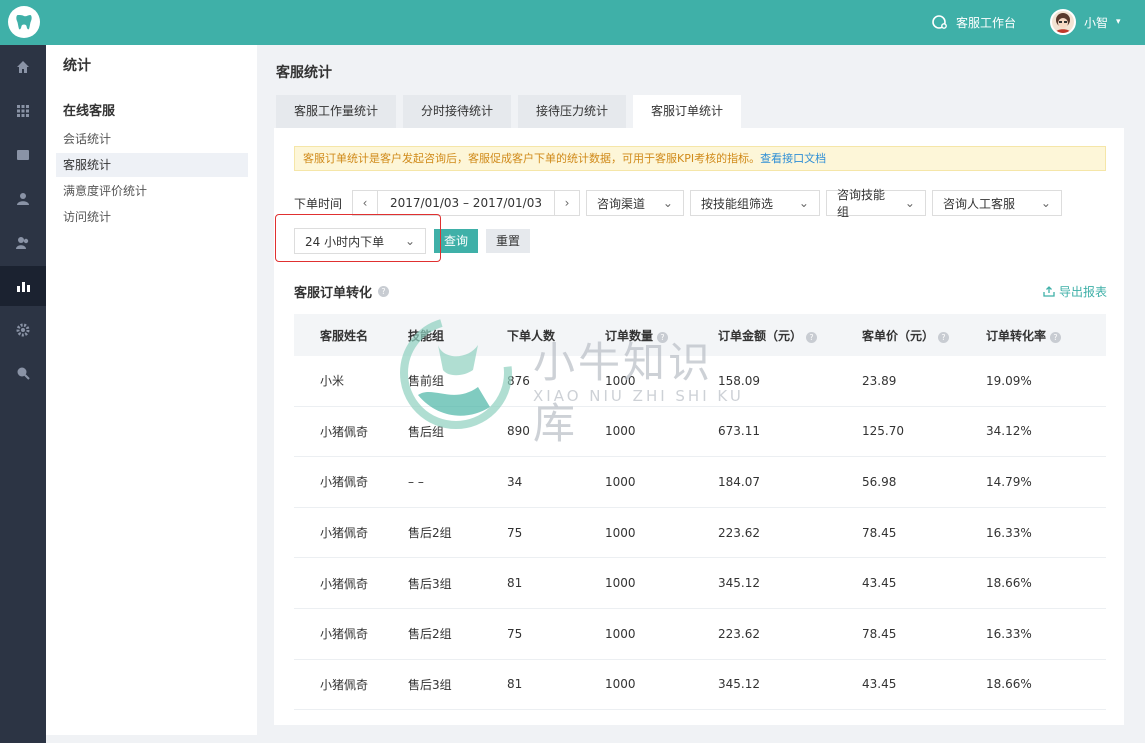 The image size is (1145, 743). I want to click on sidebar-item-visit-stats: 访问统计, so click(152, 217).